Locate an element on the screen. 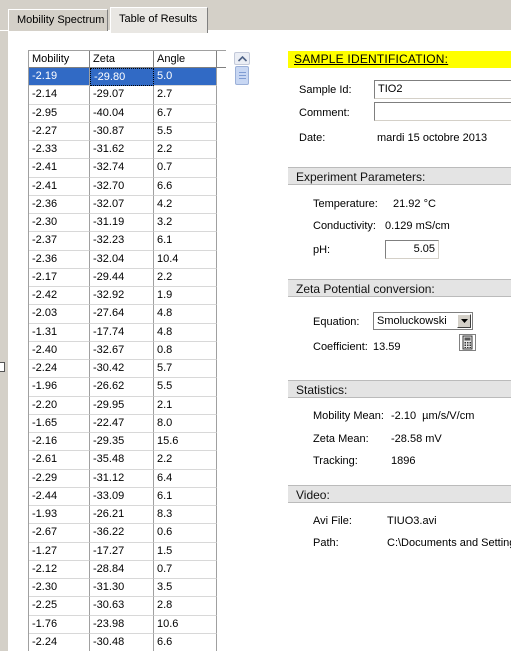  zeta-cell: -22.47 is located at coordinates (122, 423).